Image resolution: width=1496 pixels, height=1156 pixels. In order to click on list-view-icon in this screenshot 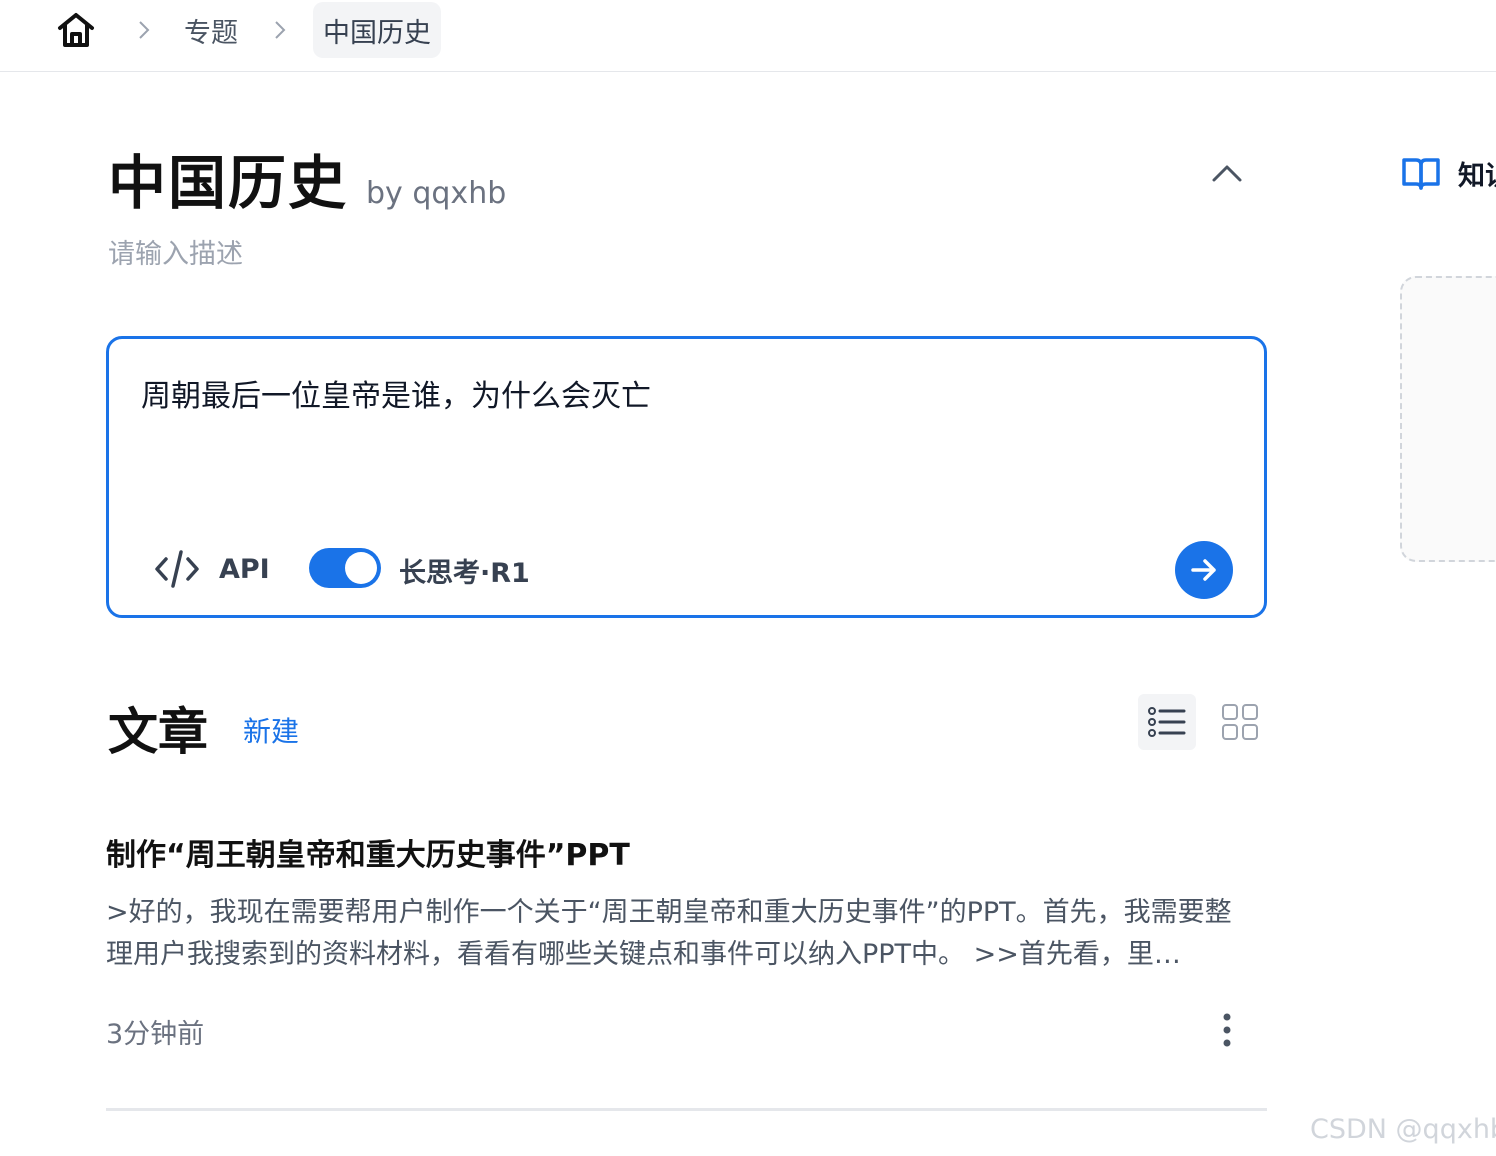, I will do `click(1167, 722)`.